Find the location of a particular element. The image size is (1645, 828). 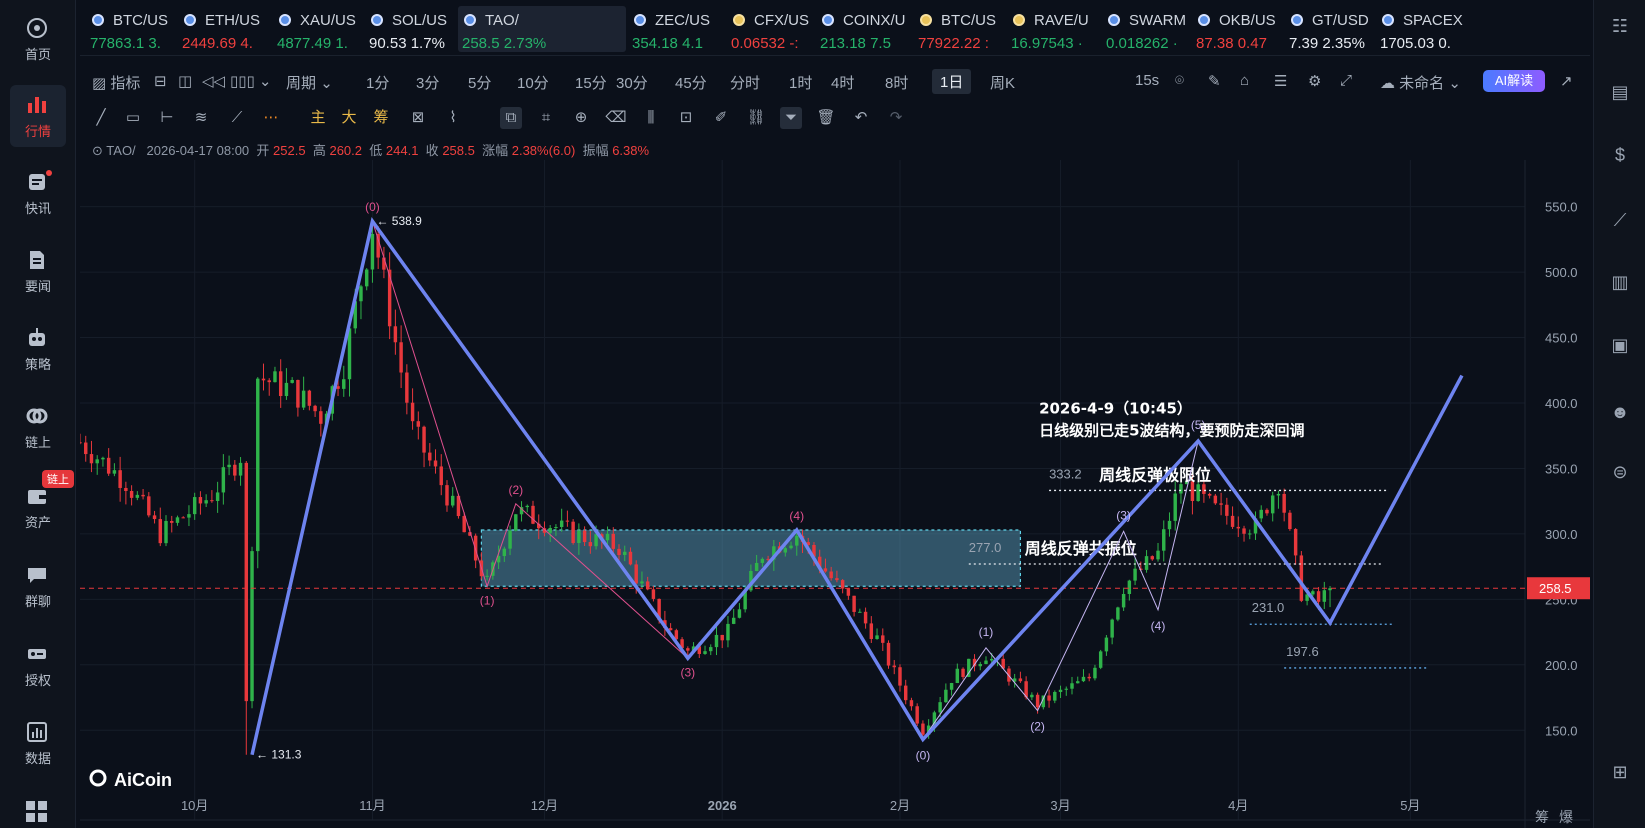

interval-4: 15分 is located at coordinates (591, 82).